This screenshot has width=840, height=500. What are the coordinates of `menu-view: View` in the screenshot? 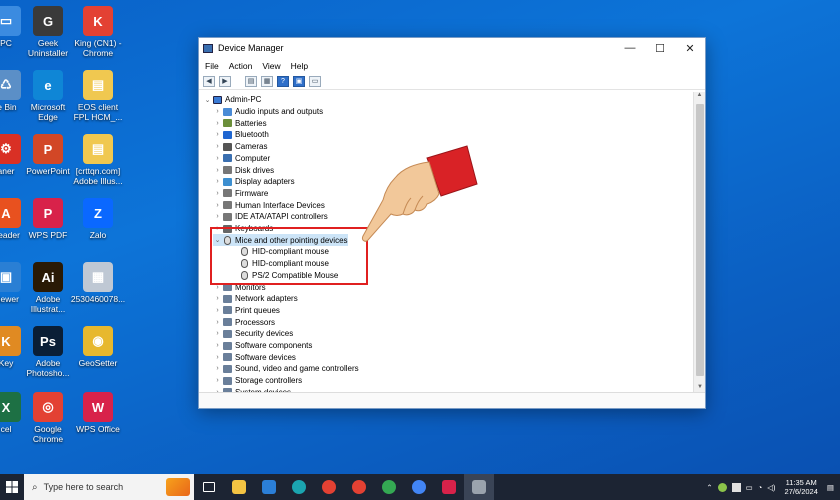 It's located at (271, 66).